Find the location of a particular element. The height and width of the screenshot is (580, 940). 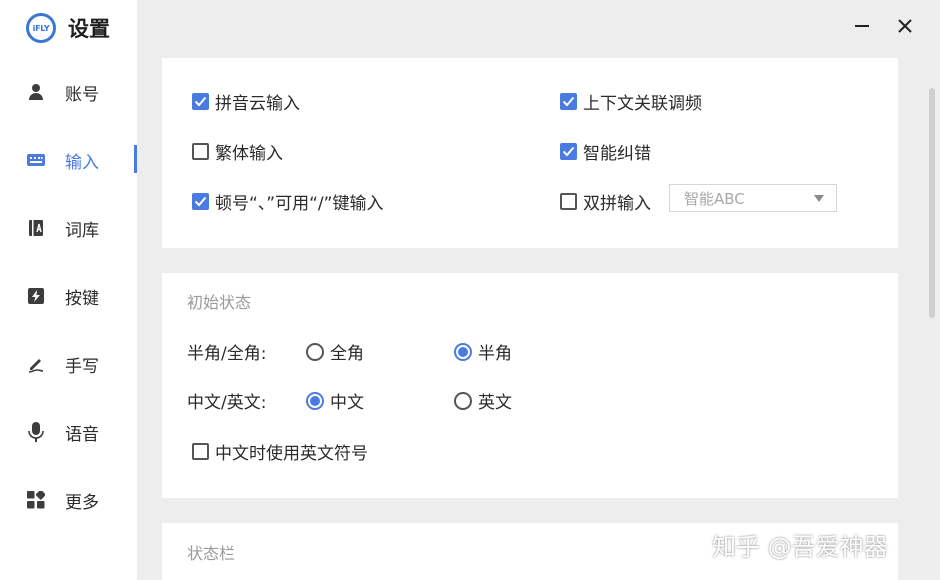

radio-label: 全角 is located at coordinates (347, 354).